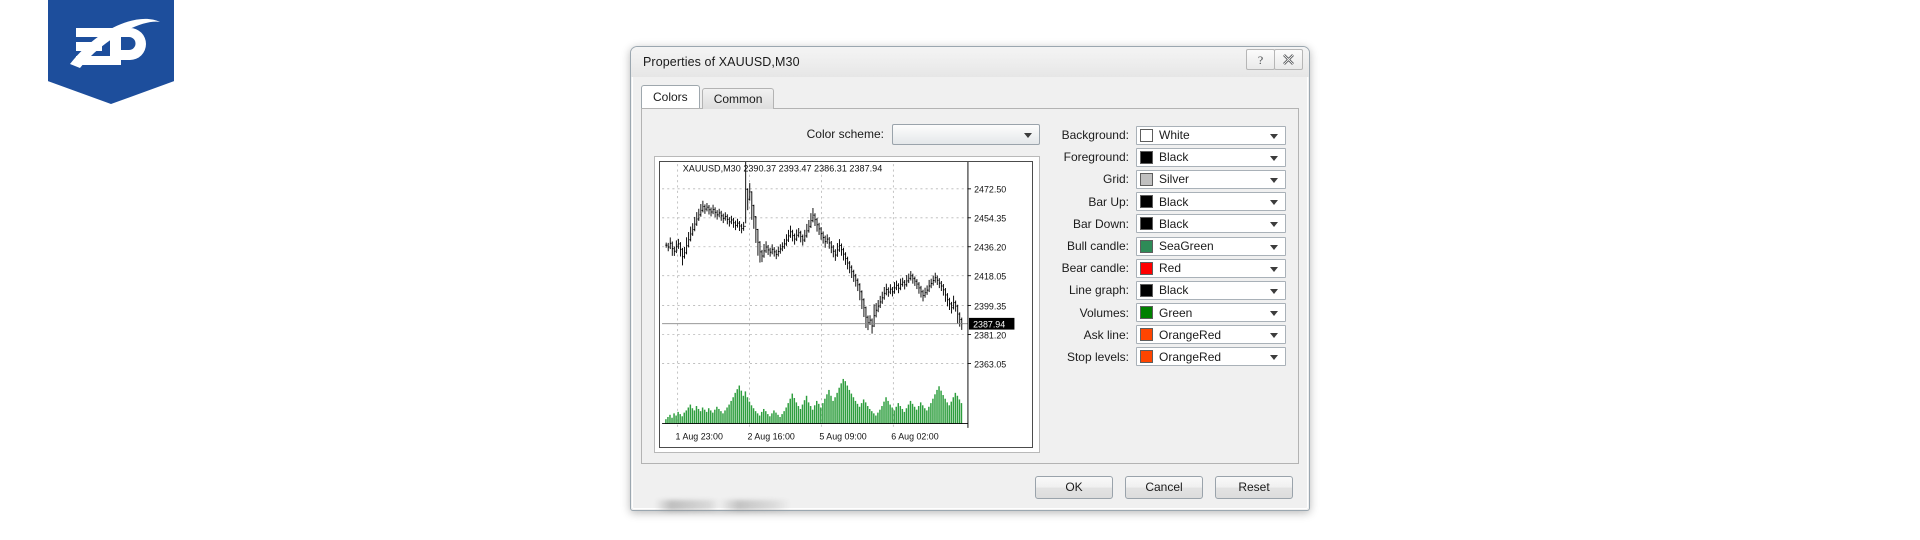 The height and width of the screenshot is (540, 1920). Describe the element at coordinates (1074, 487) in the screenshot. I see `ok-button: OK` at that location.